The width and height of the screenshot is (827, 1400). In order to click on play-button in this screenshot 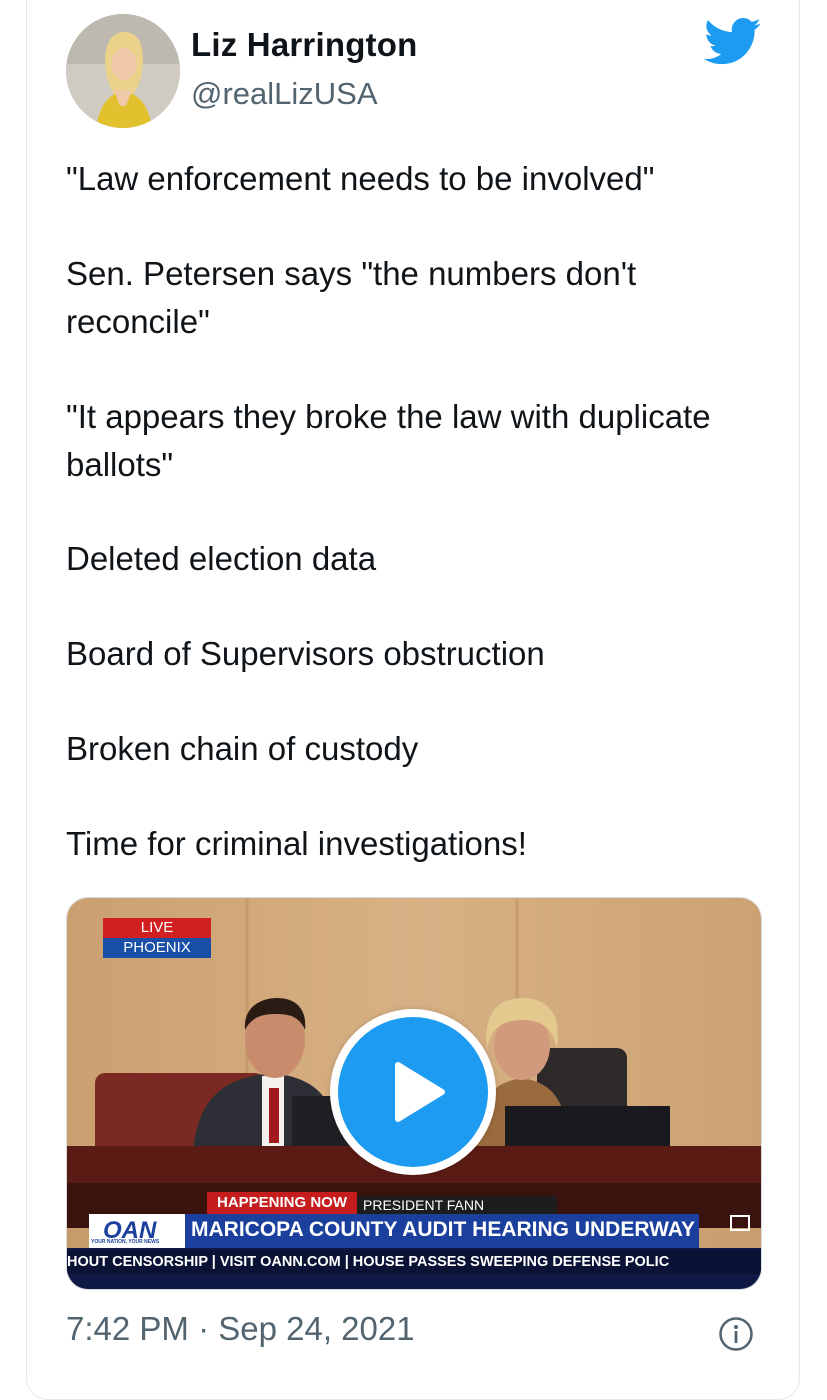, I will do `click(413, 1092)`.